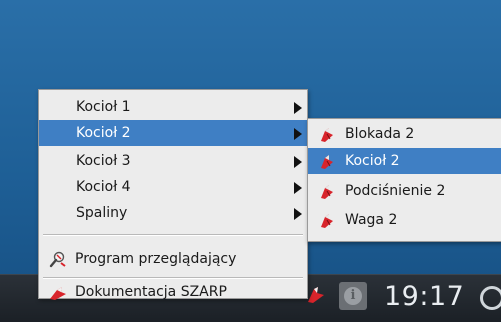  Describe the element at coordinates (103, 187) in the screenshot. I see `menu-item-label: Kocioł 4` at that location.